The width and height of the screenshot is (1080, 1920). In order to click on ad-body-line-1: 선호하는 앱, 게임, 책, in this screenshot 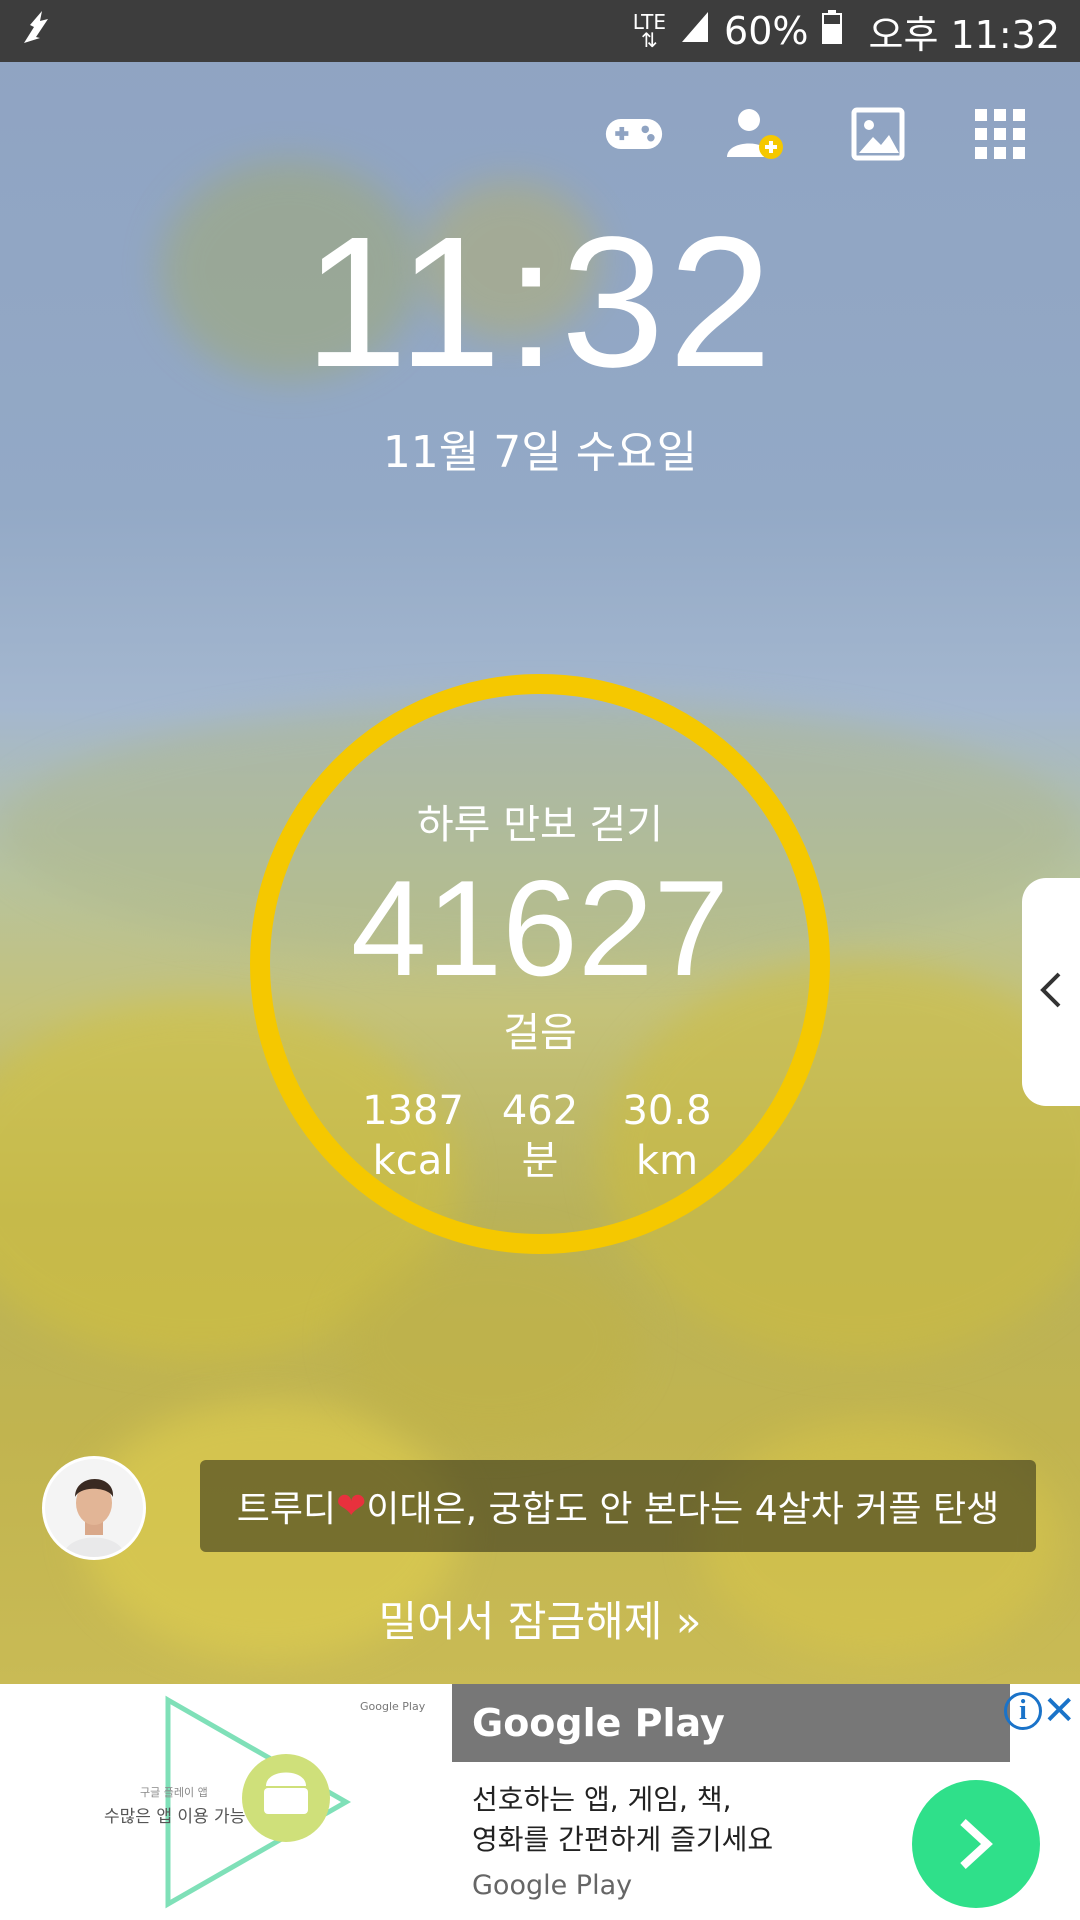, I will do `click(602, 1799)`.